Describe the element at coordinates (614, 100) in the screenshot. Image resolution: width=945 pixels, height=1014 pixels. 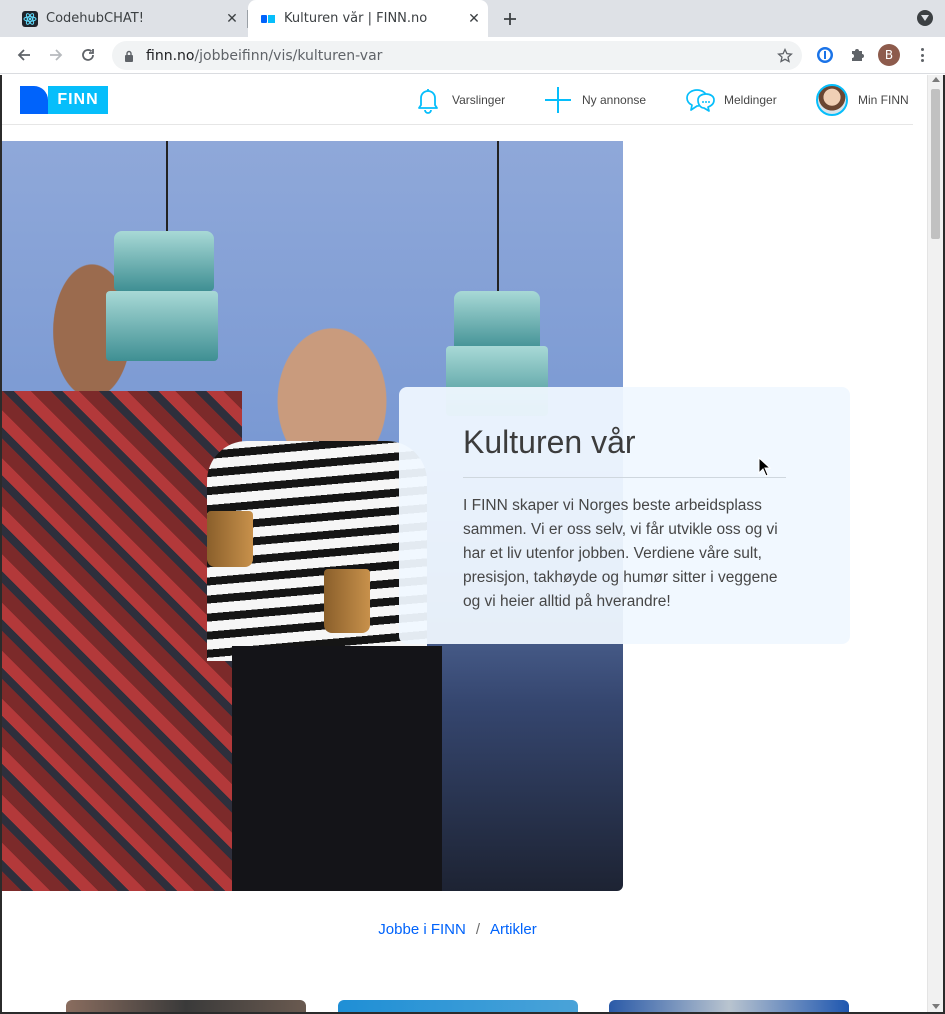
I see `nav-label: Ny annonse` at that location.